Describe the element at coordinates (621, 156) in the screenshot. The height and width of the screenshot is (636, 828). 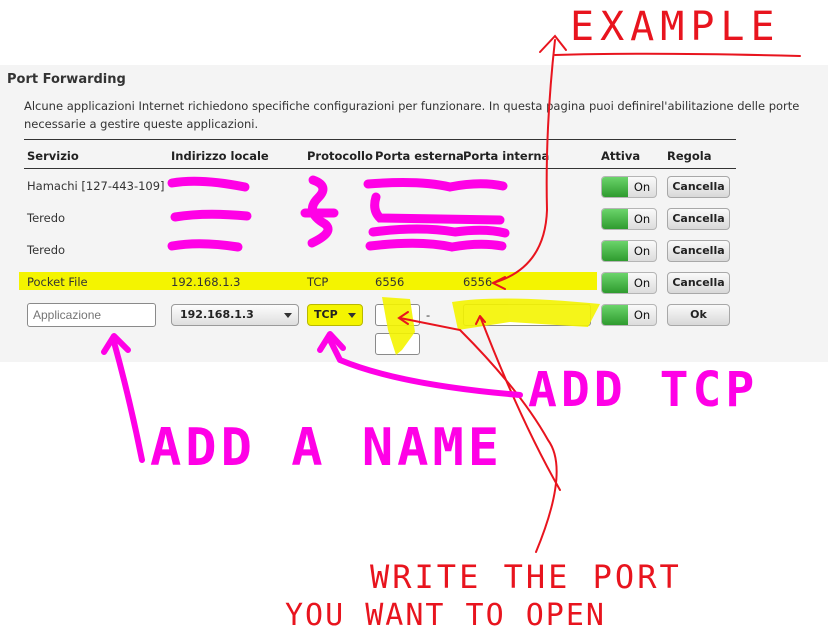
I see `col-header-attiva: Attiva` at that location.